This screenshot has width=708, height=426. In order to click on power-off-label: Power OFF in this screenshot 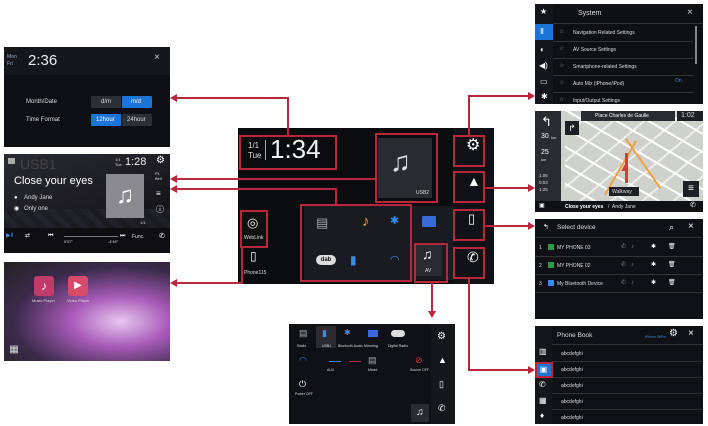, I will do `click(304, 394)`.